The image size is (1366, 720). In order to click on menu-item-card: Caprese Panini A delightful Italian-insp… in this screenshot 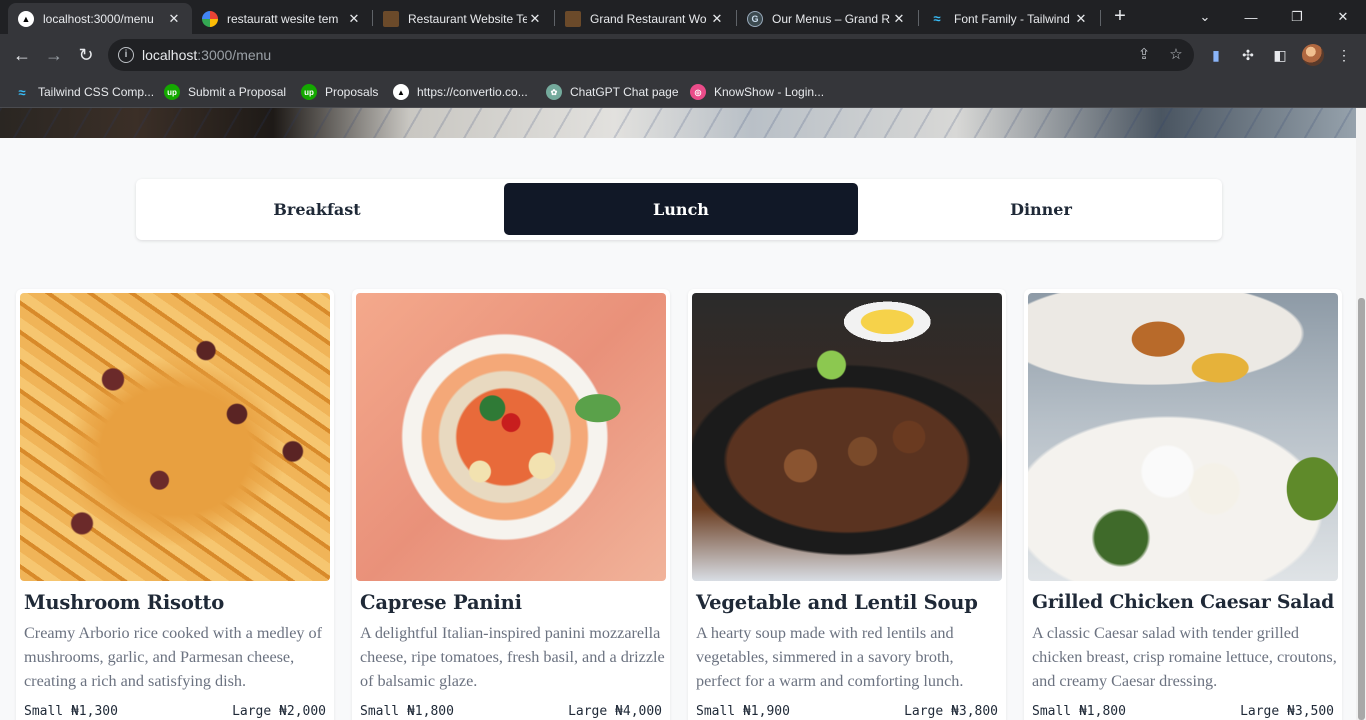, I will do `click(511, 504)`.